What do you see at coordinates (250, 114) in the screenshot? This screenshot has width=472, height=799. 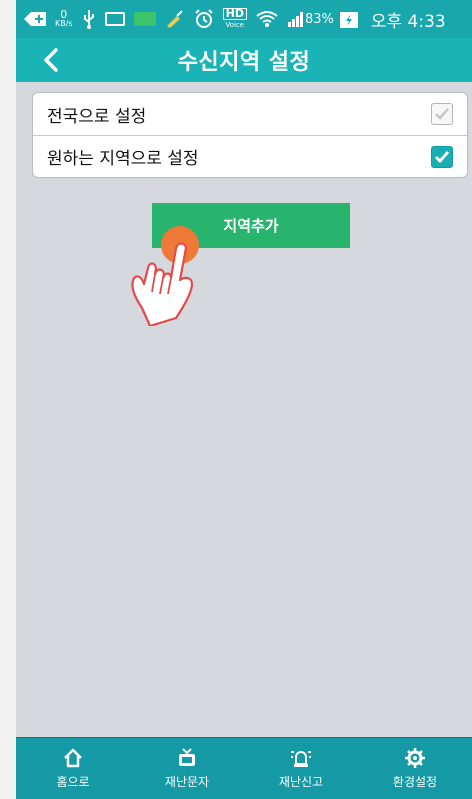 I see `setting-nationwide: 전국으로 설정` at bounding box center [250, 114].